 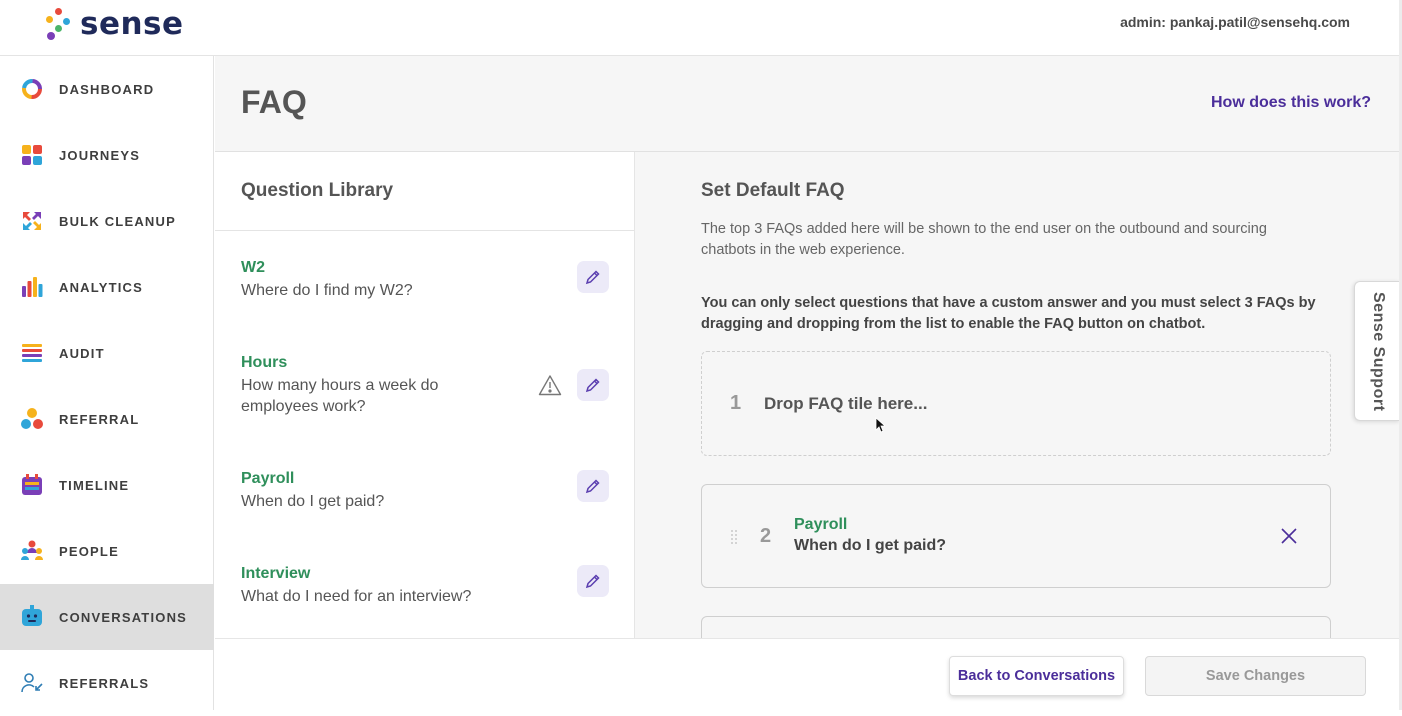 I want to click on save-changes-button: Save Changes, so click(x=1255, y=676).